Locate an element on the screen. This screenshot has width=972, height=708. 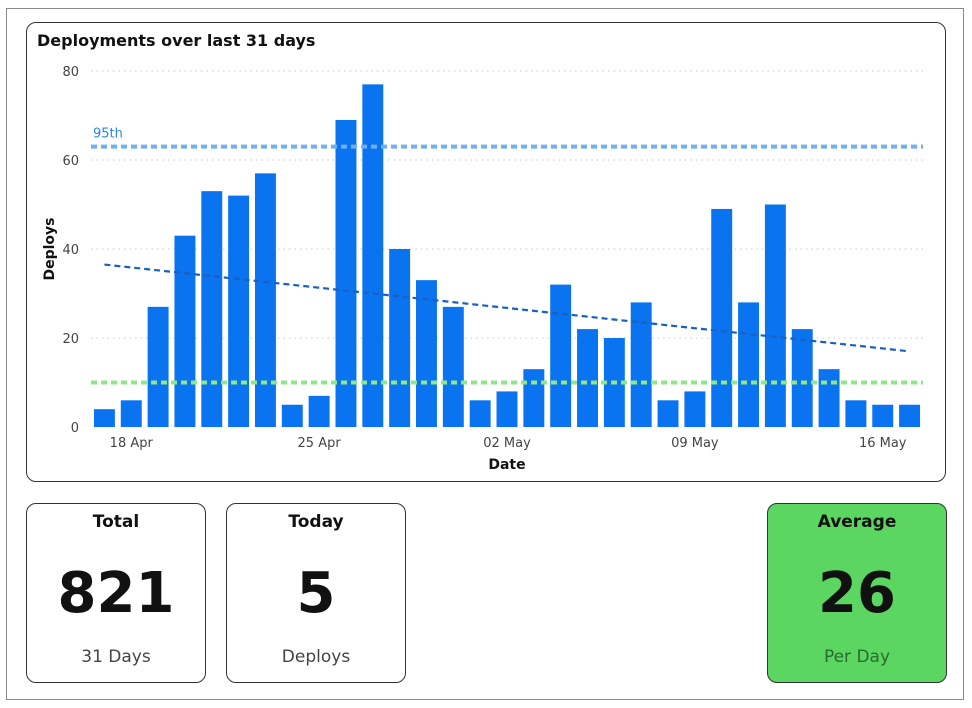
kpi-total-subtitle: 31 Days is located at coordinates (116, 657).